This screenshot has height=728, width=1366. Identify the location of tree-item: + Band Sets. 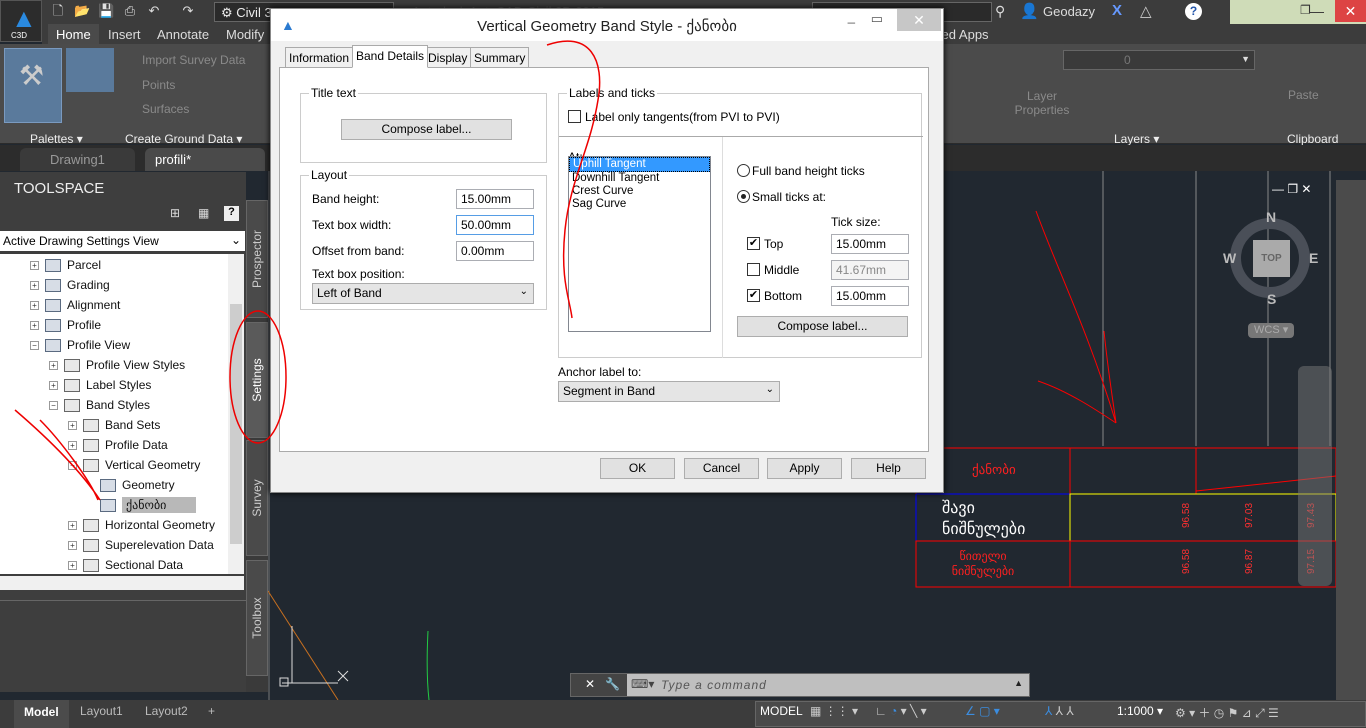
(114, 425).